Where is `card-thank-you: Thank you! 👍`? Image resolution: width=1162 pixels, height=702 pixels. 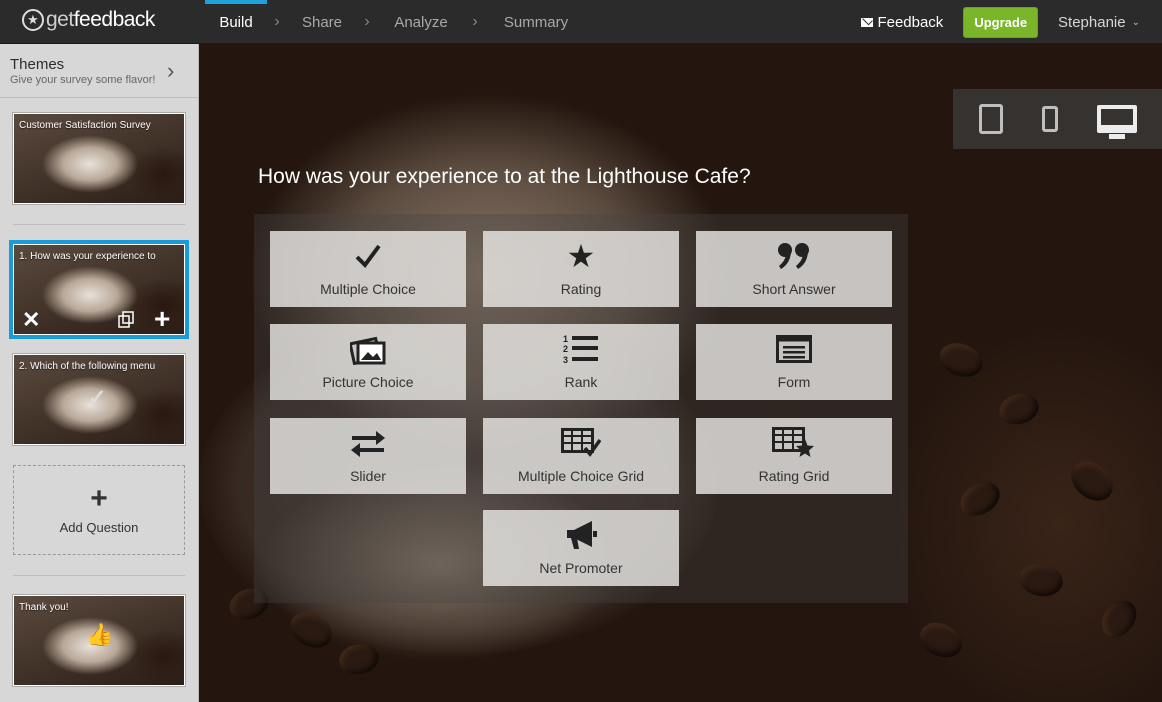 card-thank-you: Thank you! 👍 is located at coordinates (99, 640).